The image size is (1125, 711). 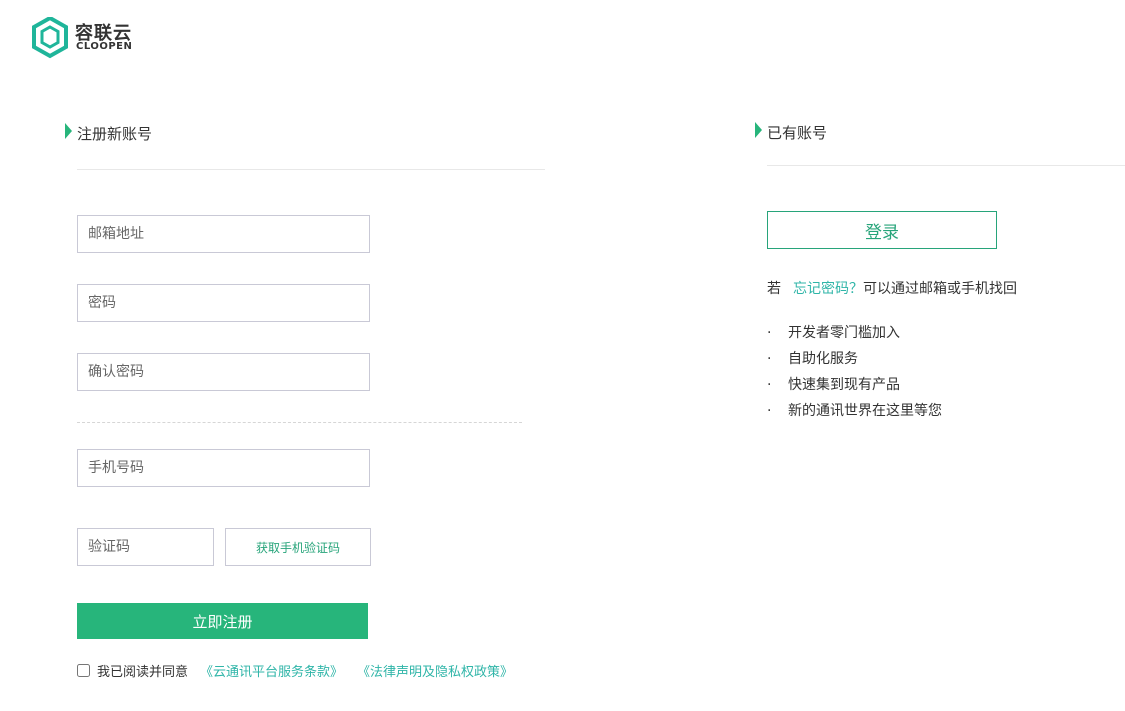 I want to click on forgot-prefix: 若, so click(x=774, y=289).